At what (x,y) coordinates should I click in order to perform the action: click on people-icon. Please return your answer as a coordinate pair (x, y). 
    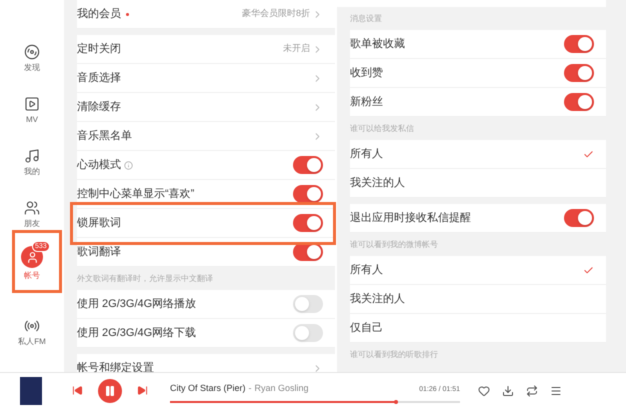
    Looking at the image, I should click on (32, 208).